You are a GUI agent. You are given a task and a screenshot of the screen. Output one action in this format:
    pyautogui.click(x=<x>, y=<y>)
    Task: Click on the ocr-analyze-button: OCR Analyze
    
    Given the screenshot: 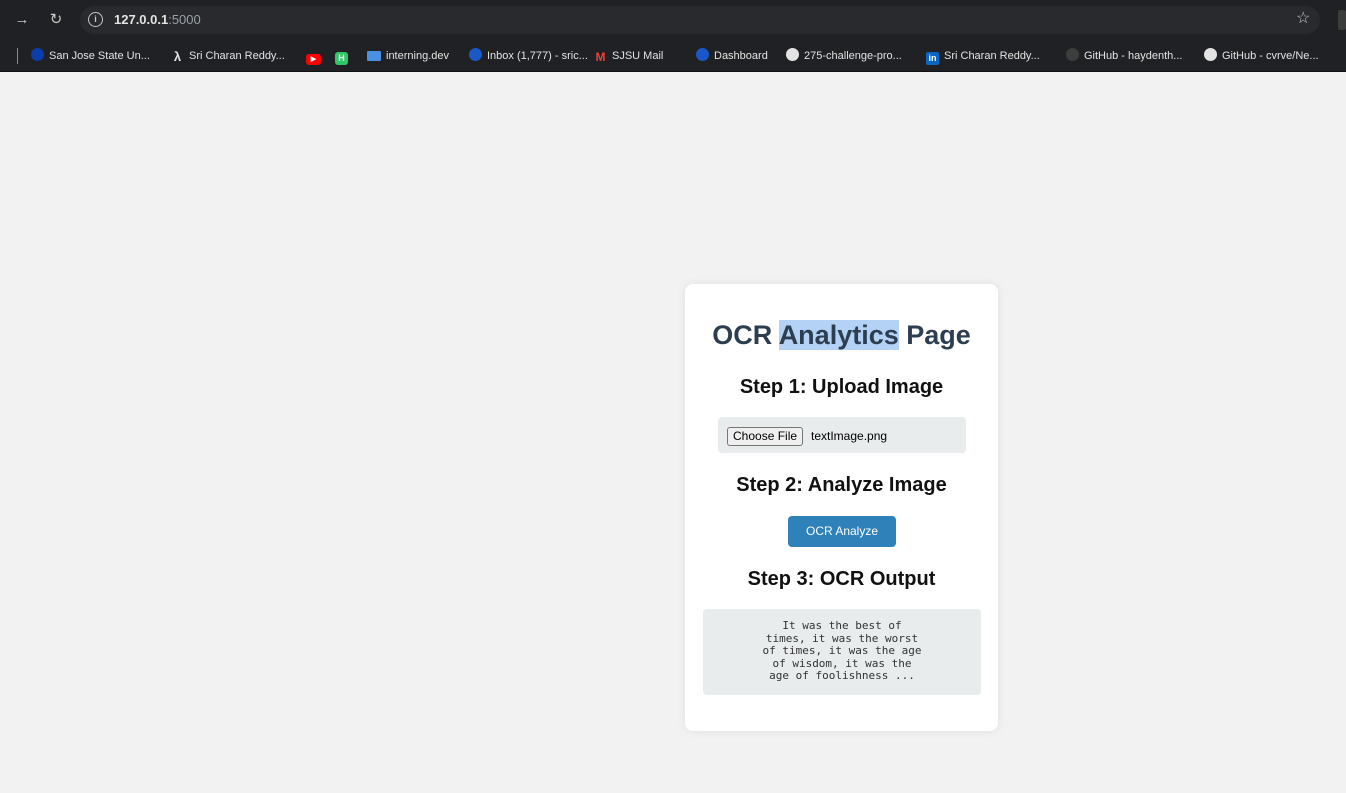 What is the action you would take?
    pyautogui.click(x=842, y=531)
    